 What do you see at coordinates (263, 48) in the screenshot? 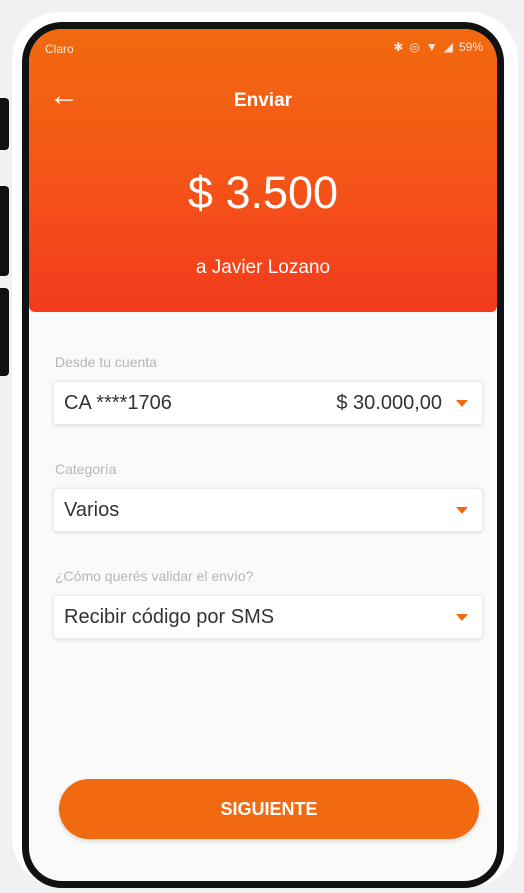
I see `status-bar: Claro ✱ ◎ ▼ ◢ 59%` at bounding box center [263, 48].